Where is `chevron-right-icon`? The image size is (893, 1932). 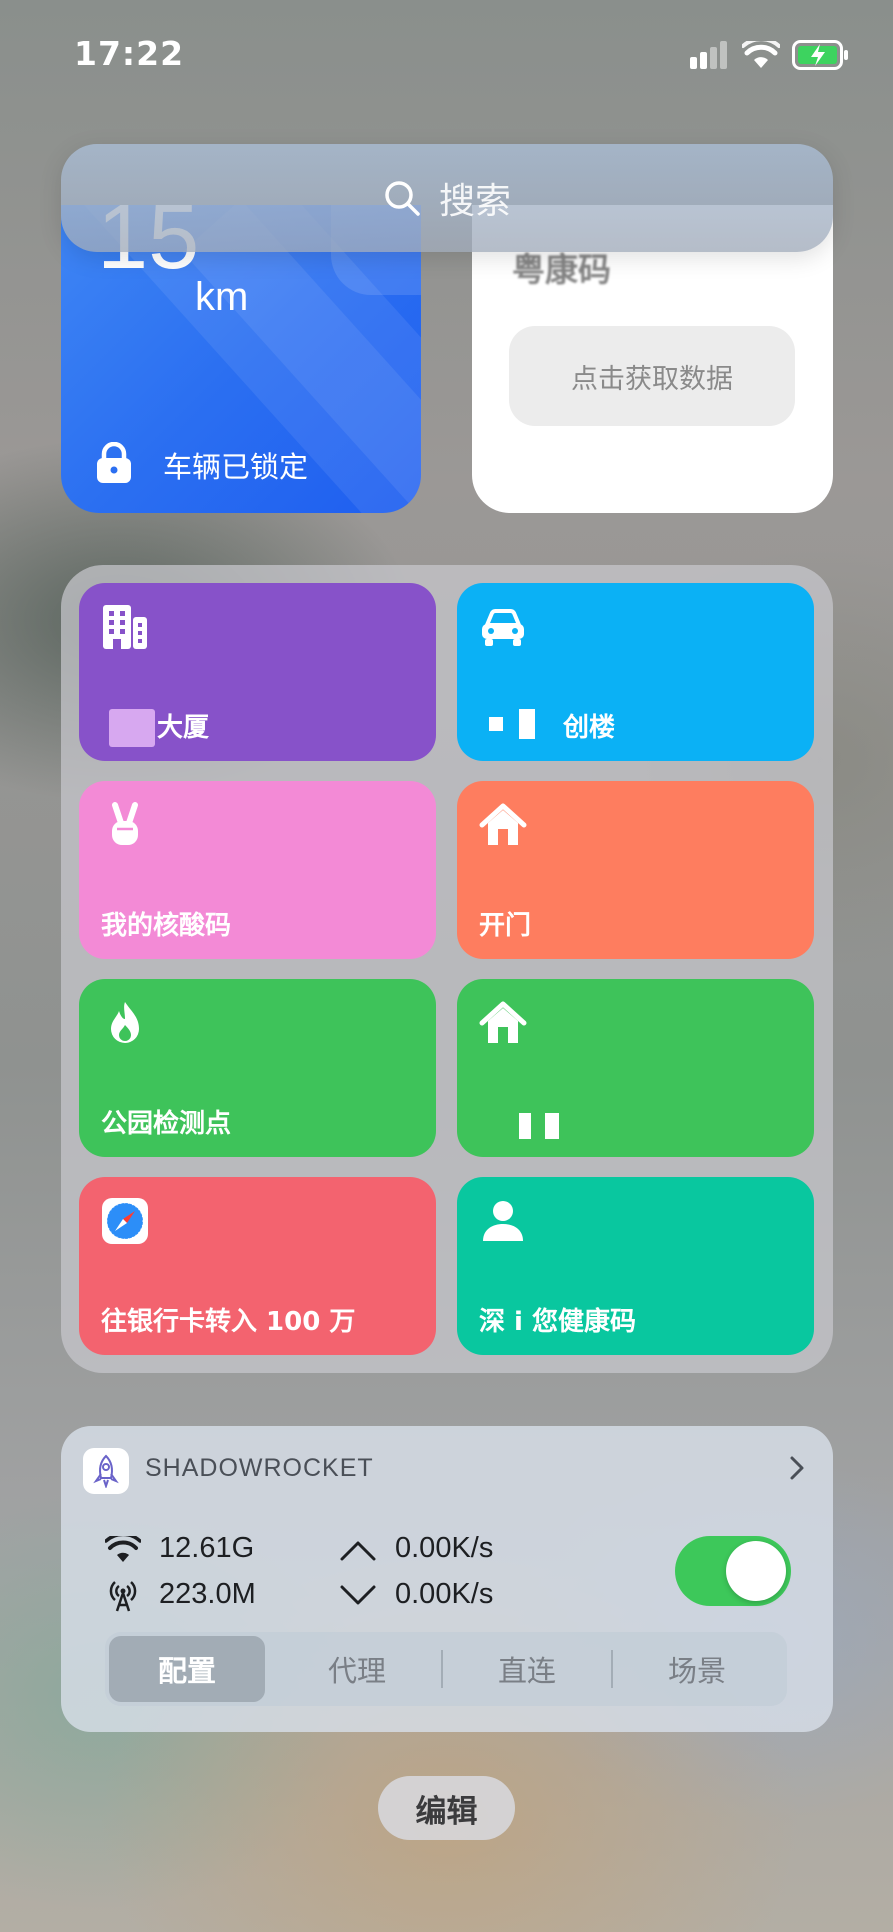
chevron-right-icon is located at coordinates (798, 1468).